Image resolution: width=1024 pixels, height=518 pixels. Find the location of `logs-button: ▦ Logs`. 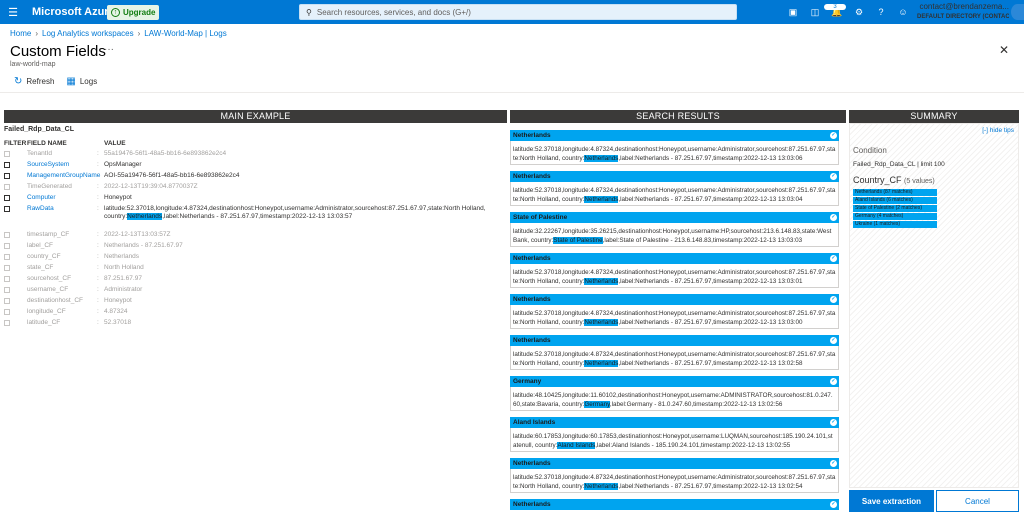

logs-button: ▦ Logs is located at coordinates (81, 81).